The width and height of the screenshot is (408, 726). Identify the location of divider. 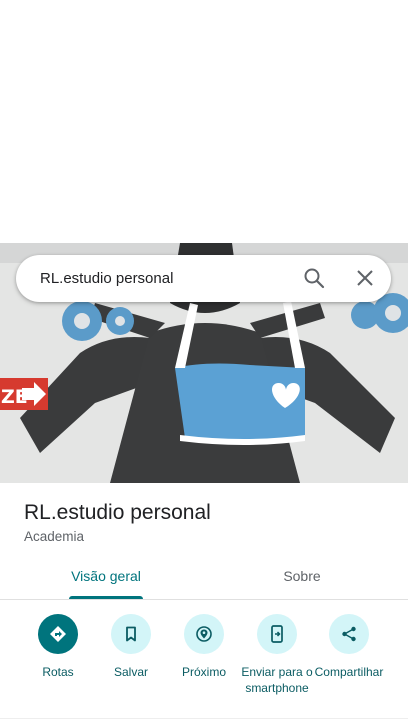
(204, 718).